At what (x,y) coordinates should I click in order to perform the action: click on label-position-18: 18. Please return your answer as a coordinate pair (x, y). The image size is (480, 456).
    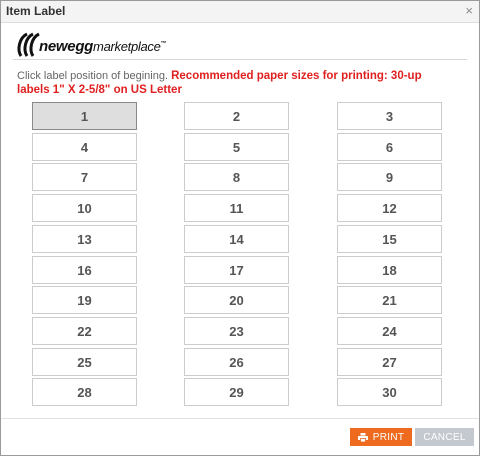
    Looking at the image, I should click on (389, 270).